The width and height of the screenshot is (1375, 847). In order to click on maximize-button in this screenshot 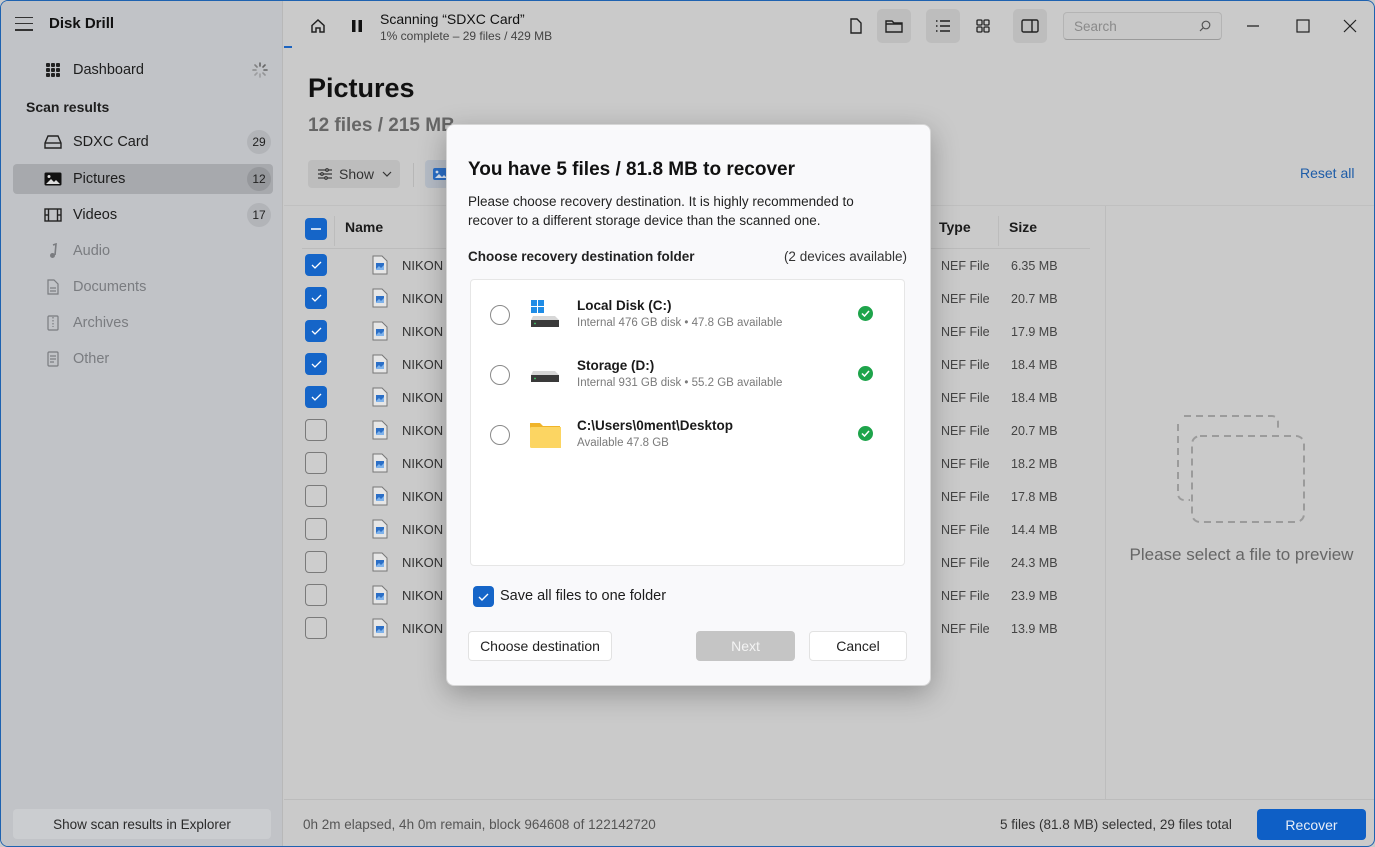, I will do `click(1303, 26)`.